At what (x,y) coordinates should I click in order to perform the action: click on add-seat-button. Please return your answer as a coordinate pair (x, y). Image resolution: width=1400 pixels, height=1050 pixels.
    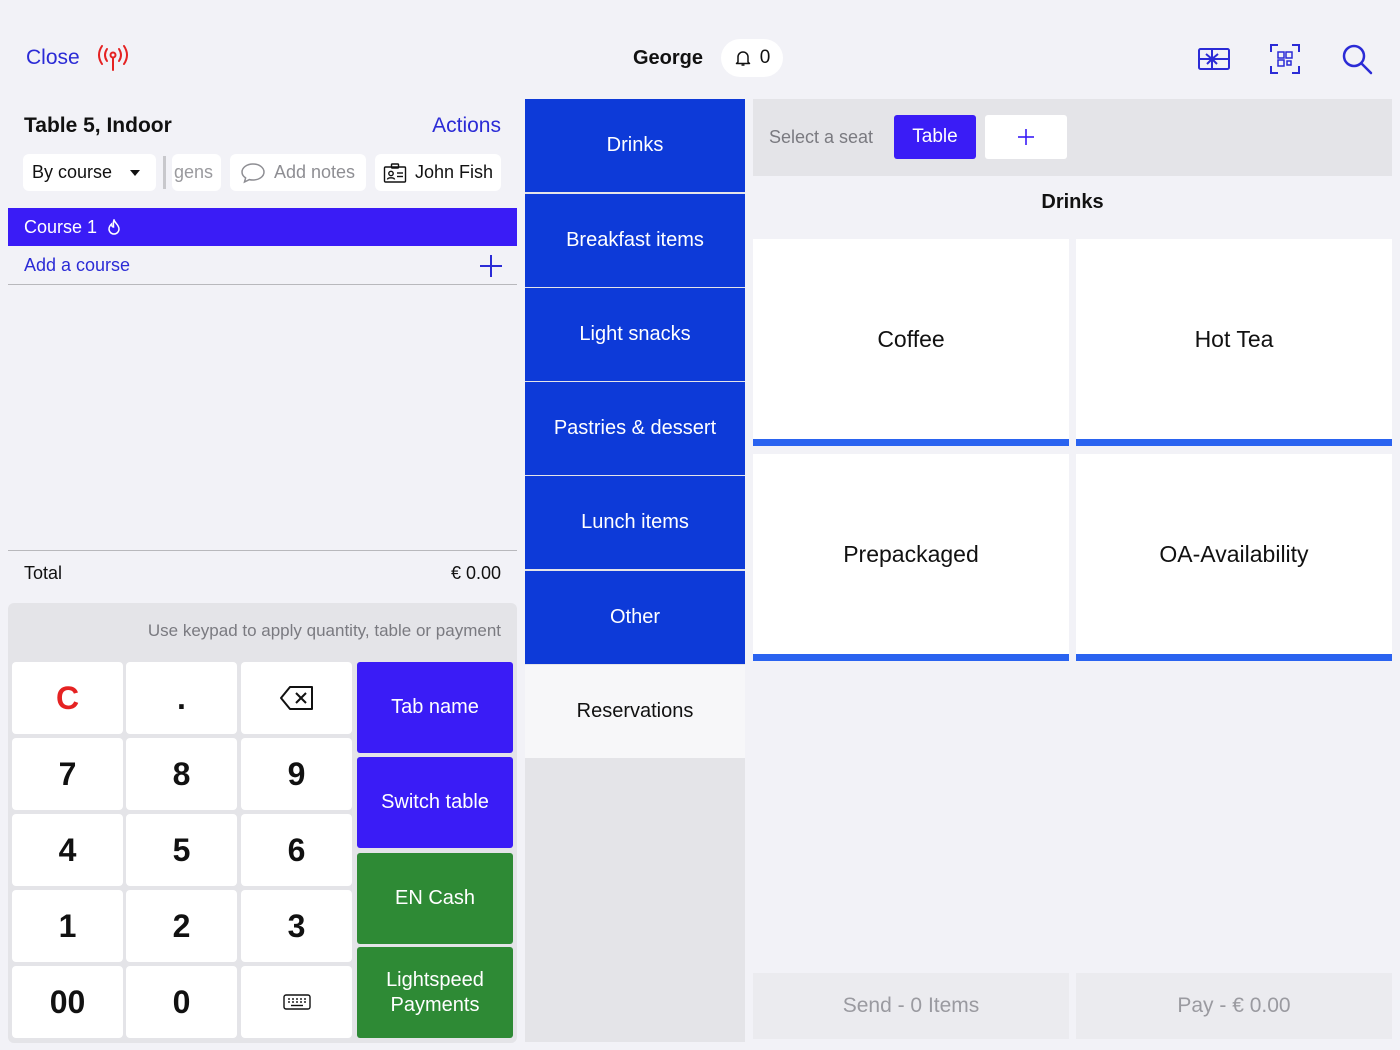
    Looking at the image, I should click on (1026, 137).